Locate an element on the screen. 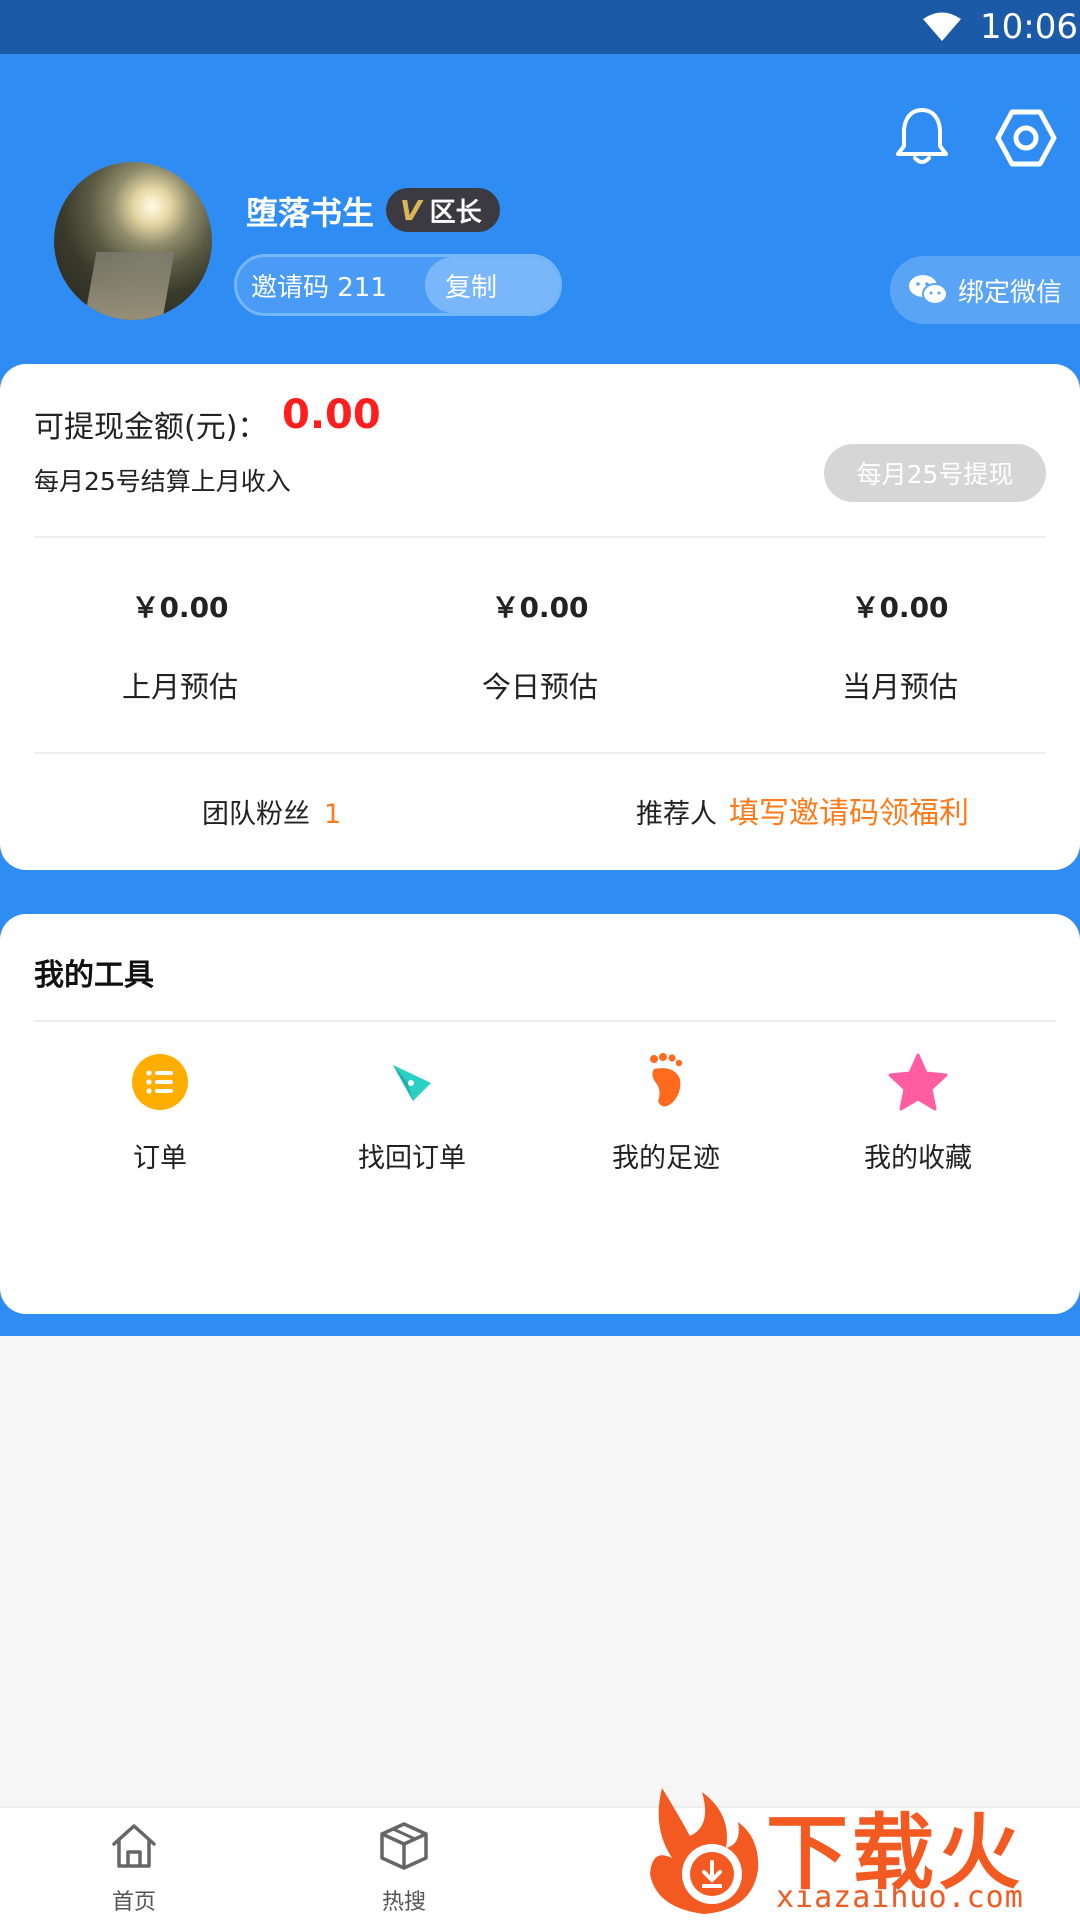  notification-bell-icon is located at coordinates (922, 136).